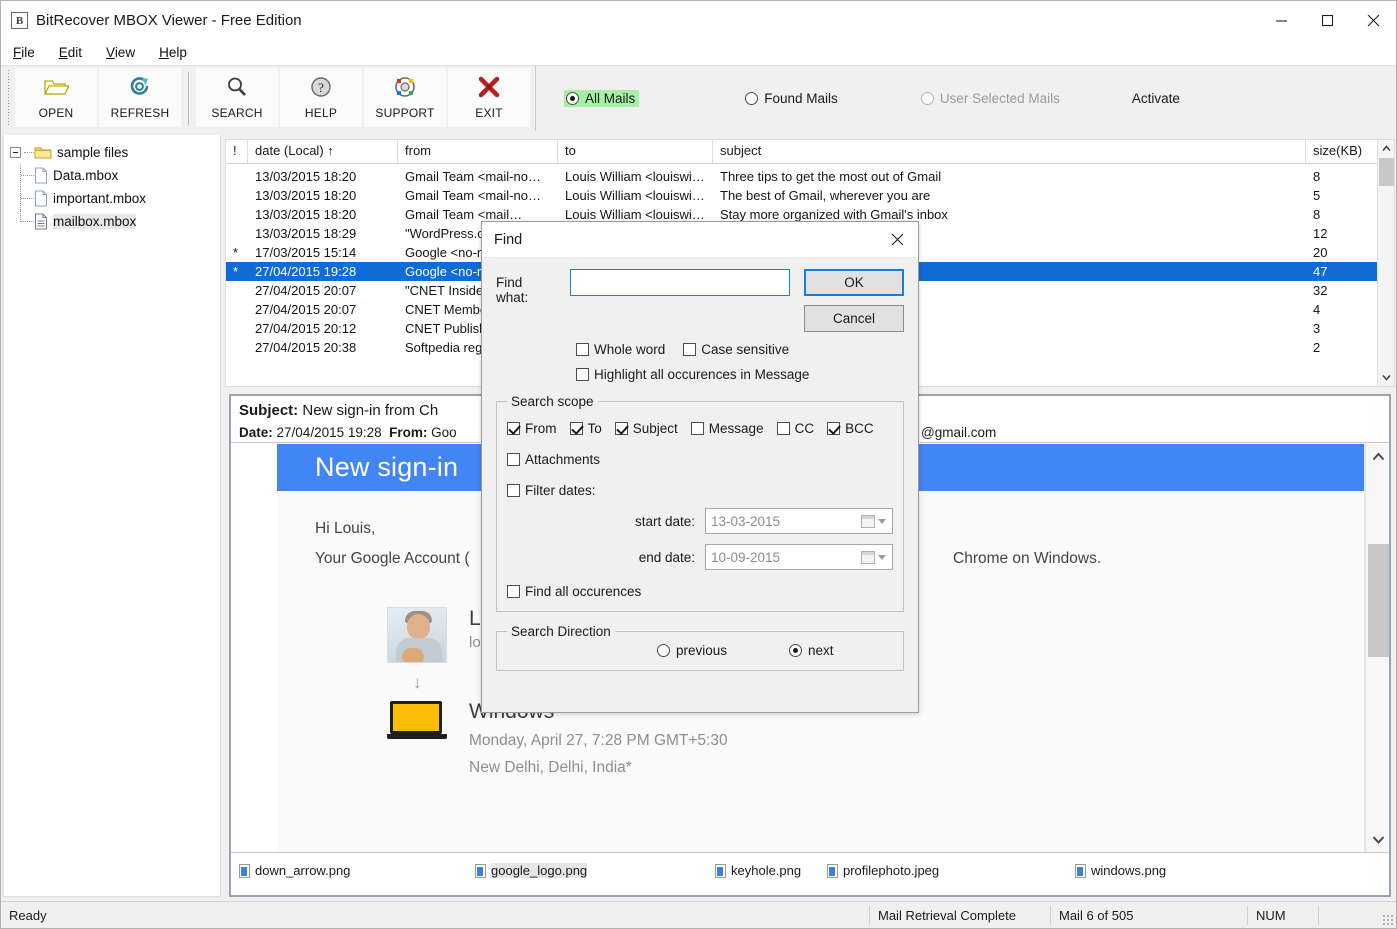 The height and width of the screenshot is (929, 1397). What do you see at coordinates (1320, 271) in the screenshot?
I see `row-size: 47` at bounding box center [1320, 271].